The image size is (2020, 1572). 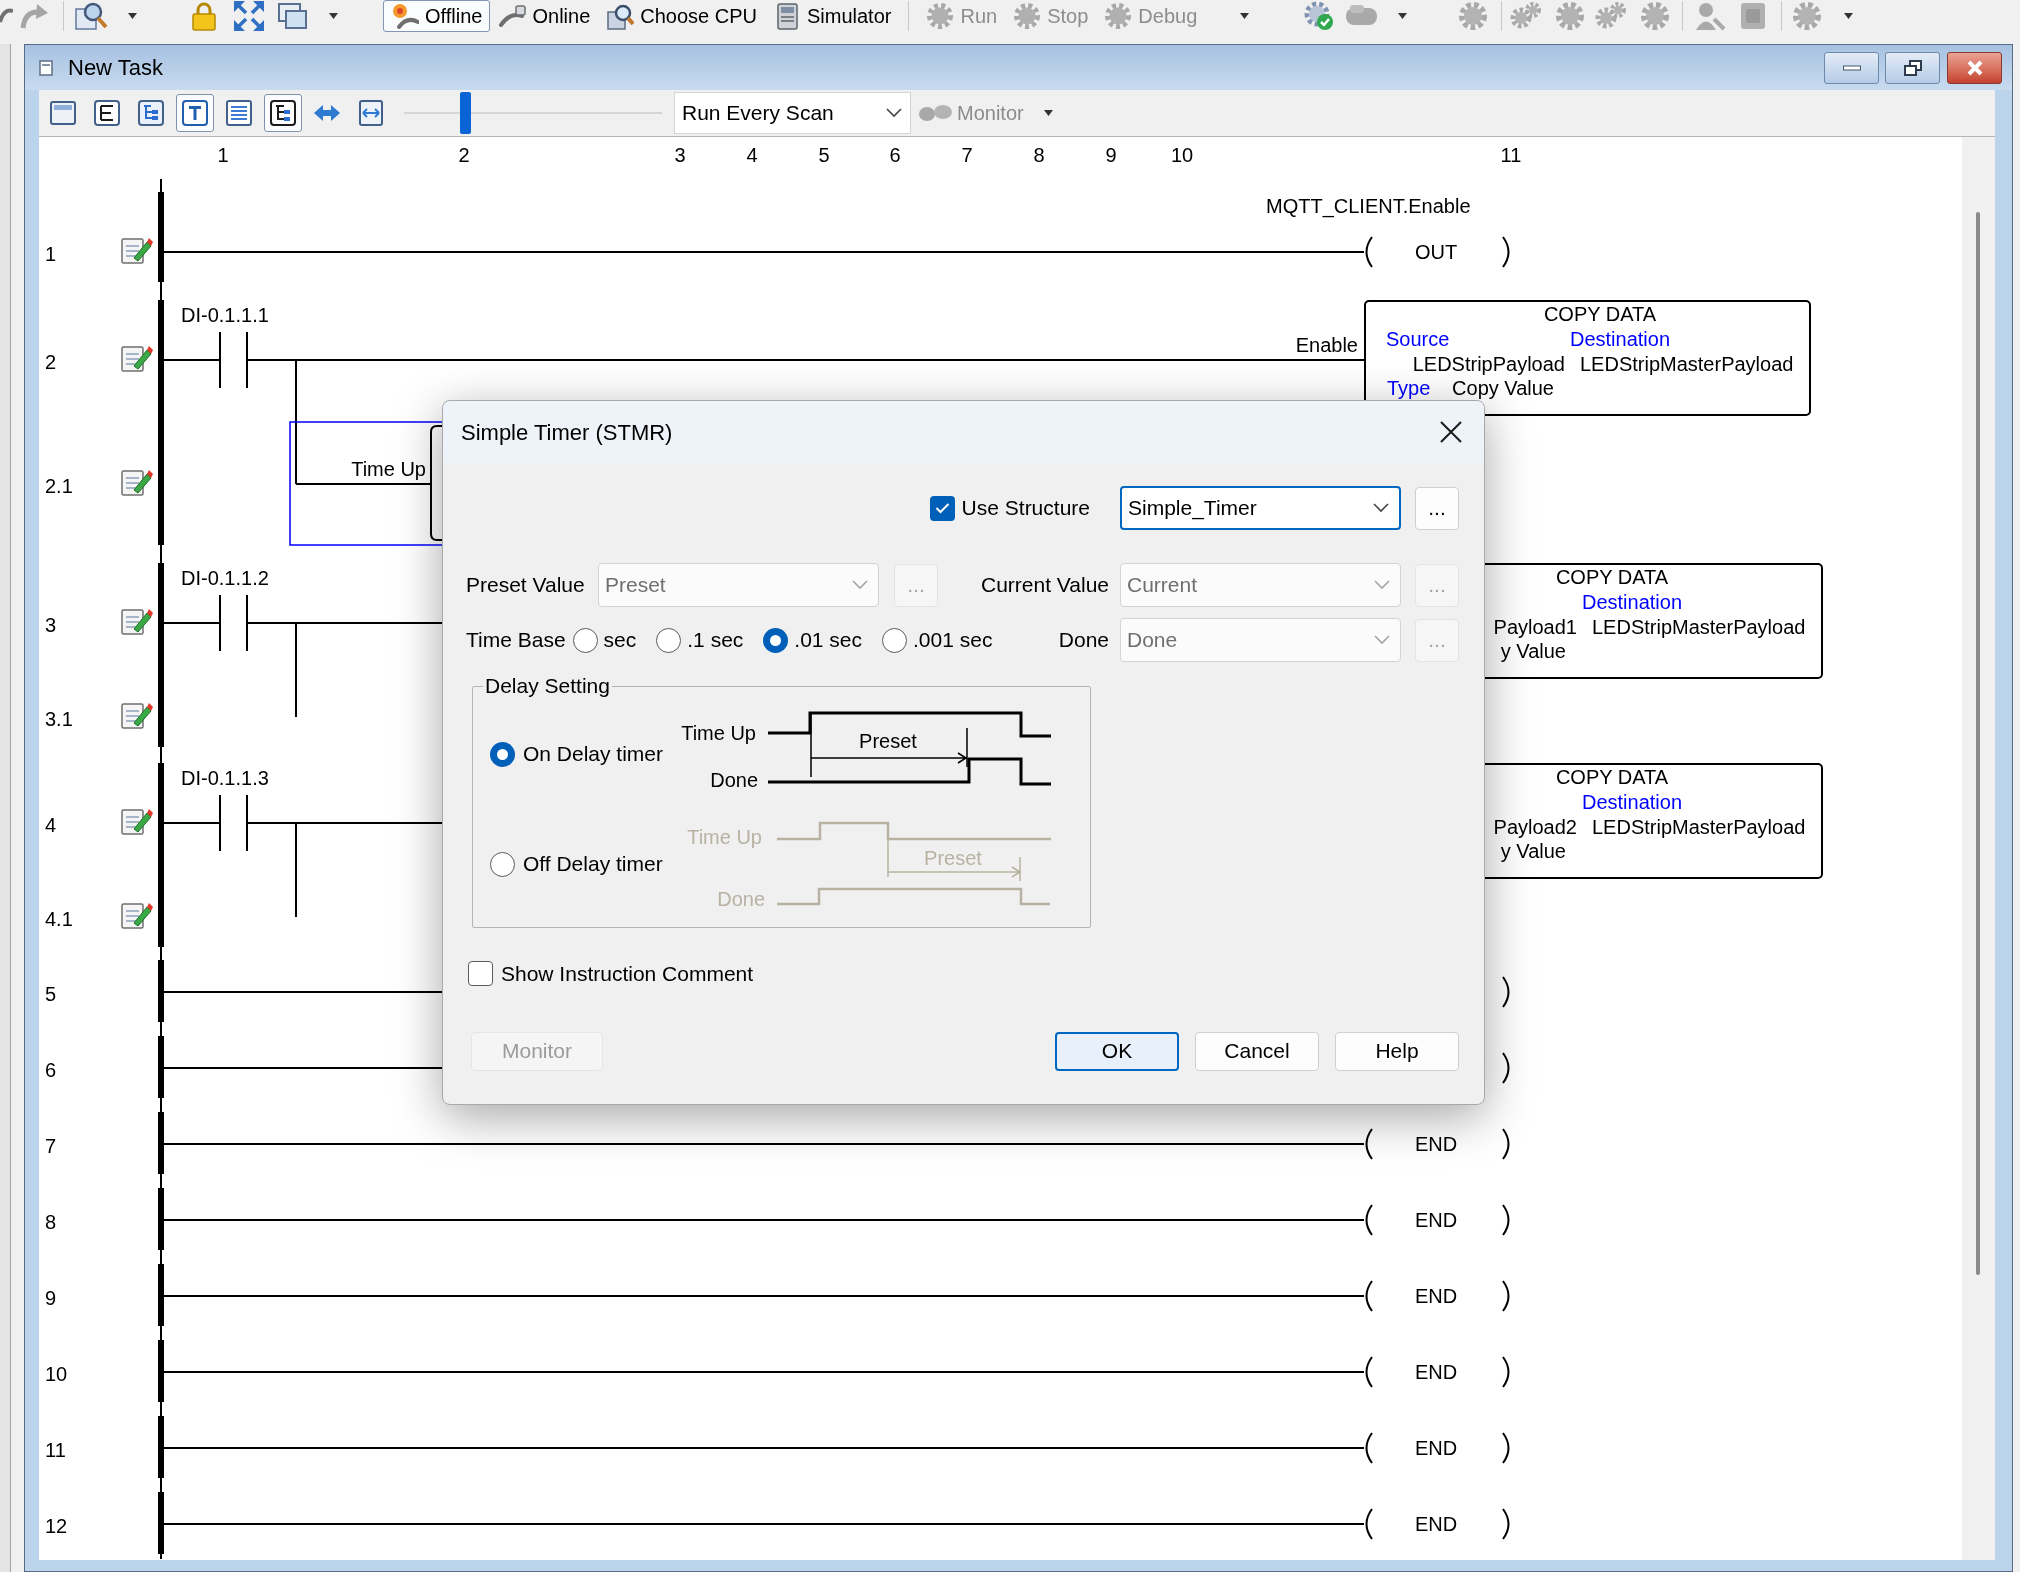 I want to click on field-label: Done, so click(x=1083, y=640).